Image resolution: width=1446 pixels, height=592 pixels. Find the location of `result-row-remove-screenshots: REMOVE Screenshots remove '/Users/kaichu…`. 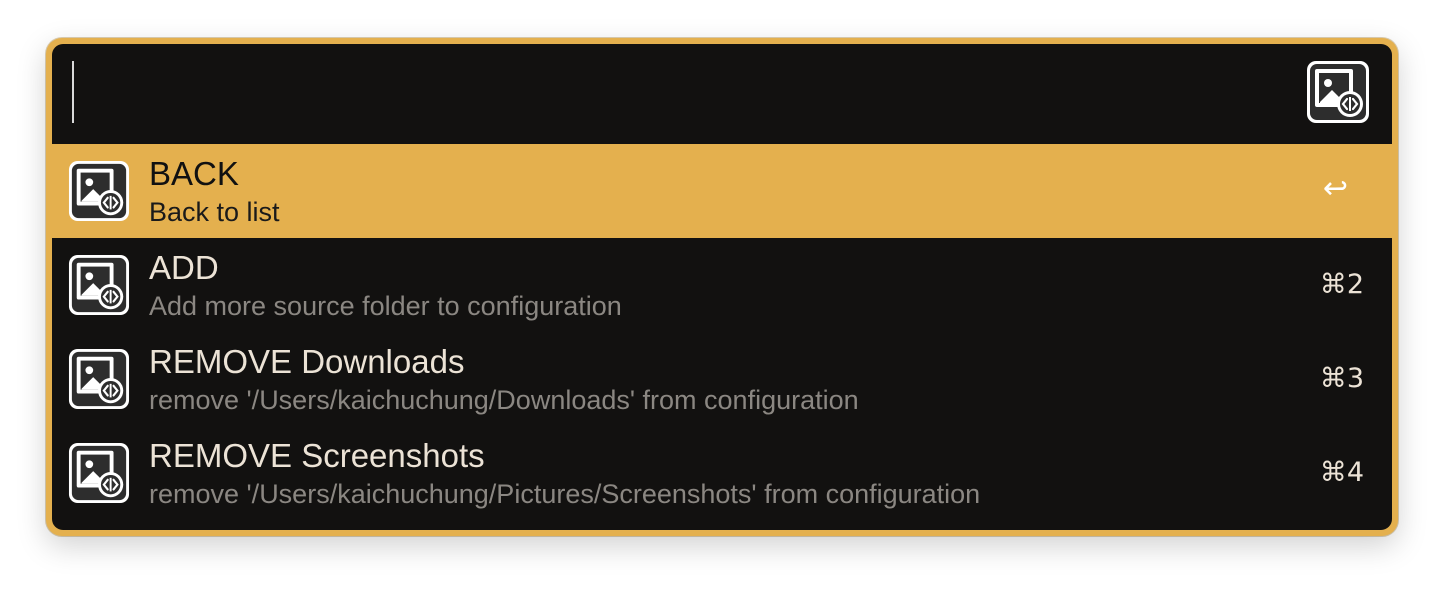

result-row-remove-screenshots: REMOVE Screenshots remove '/Users/kaichu… is located at coordinates (722, 473).